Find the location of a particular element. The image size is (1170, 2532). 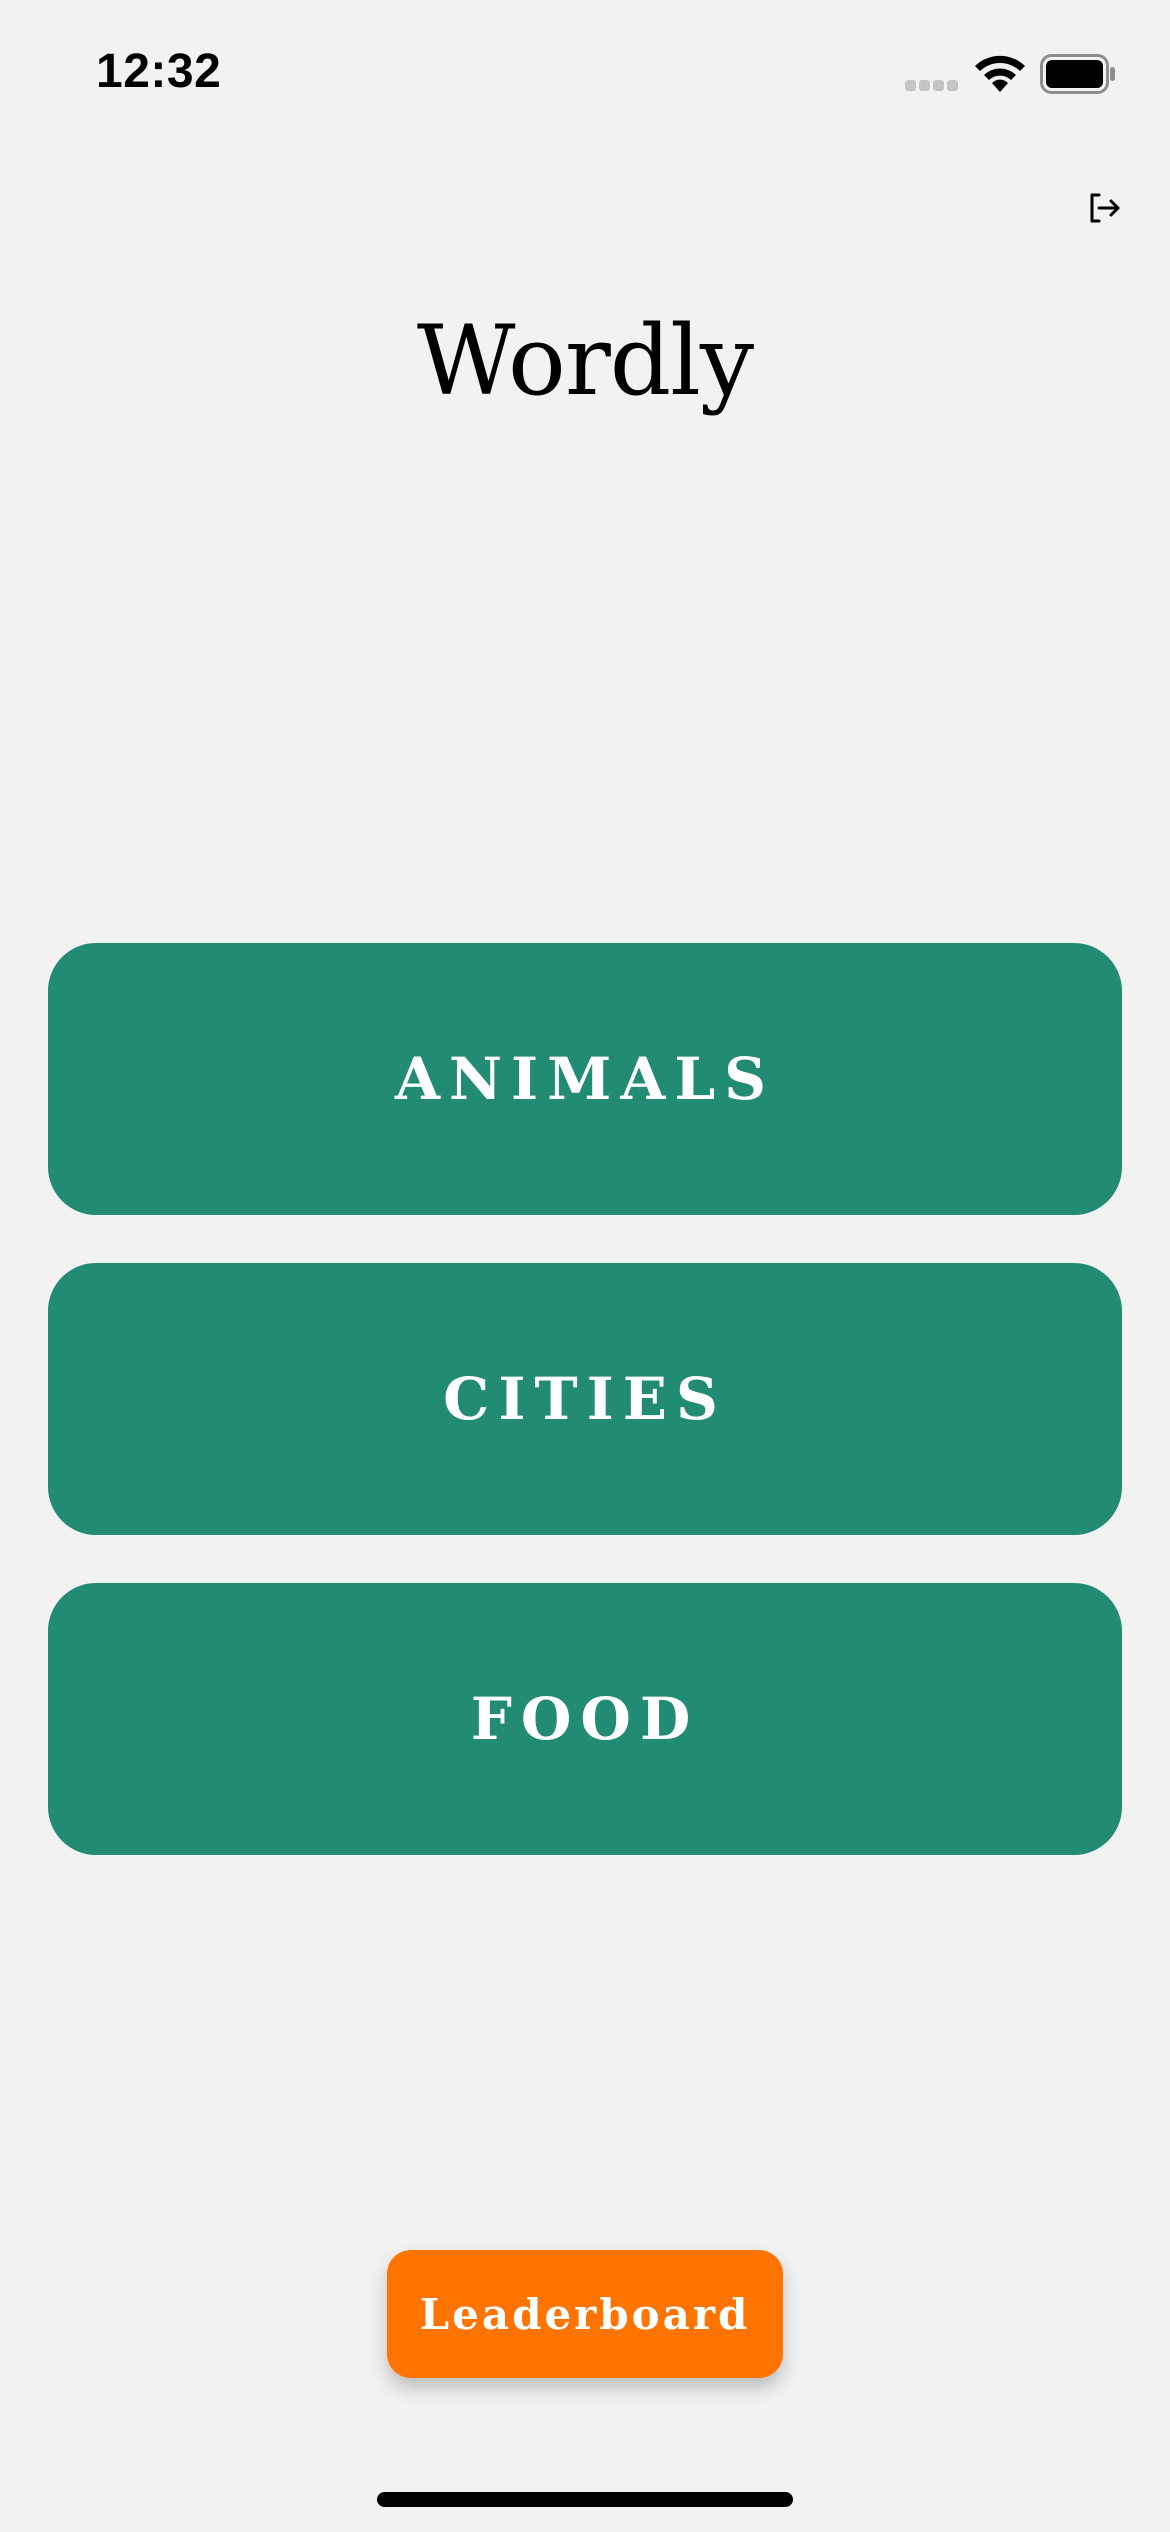

status-bar: 12:32 is located at coordinates (585, 75).